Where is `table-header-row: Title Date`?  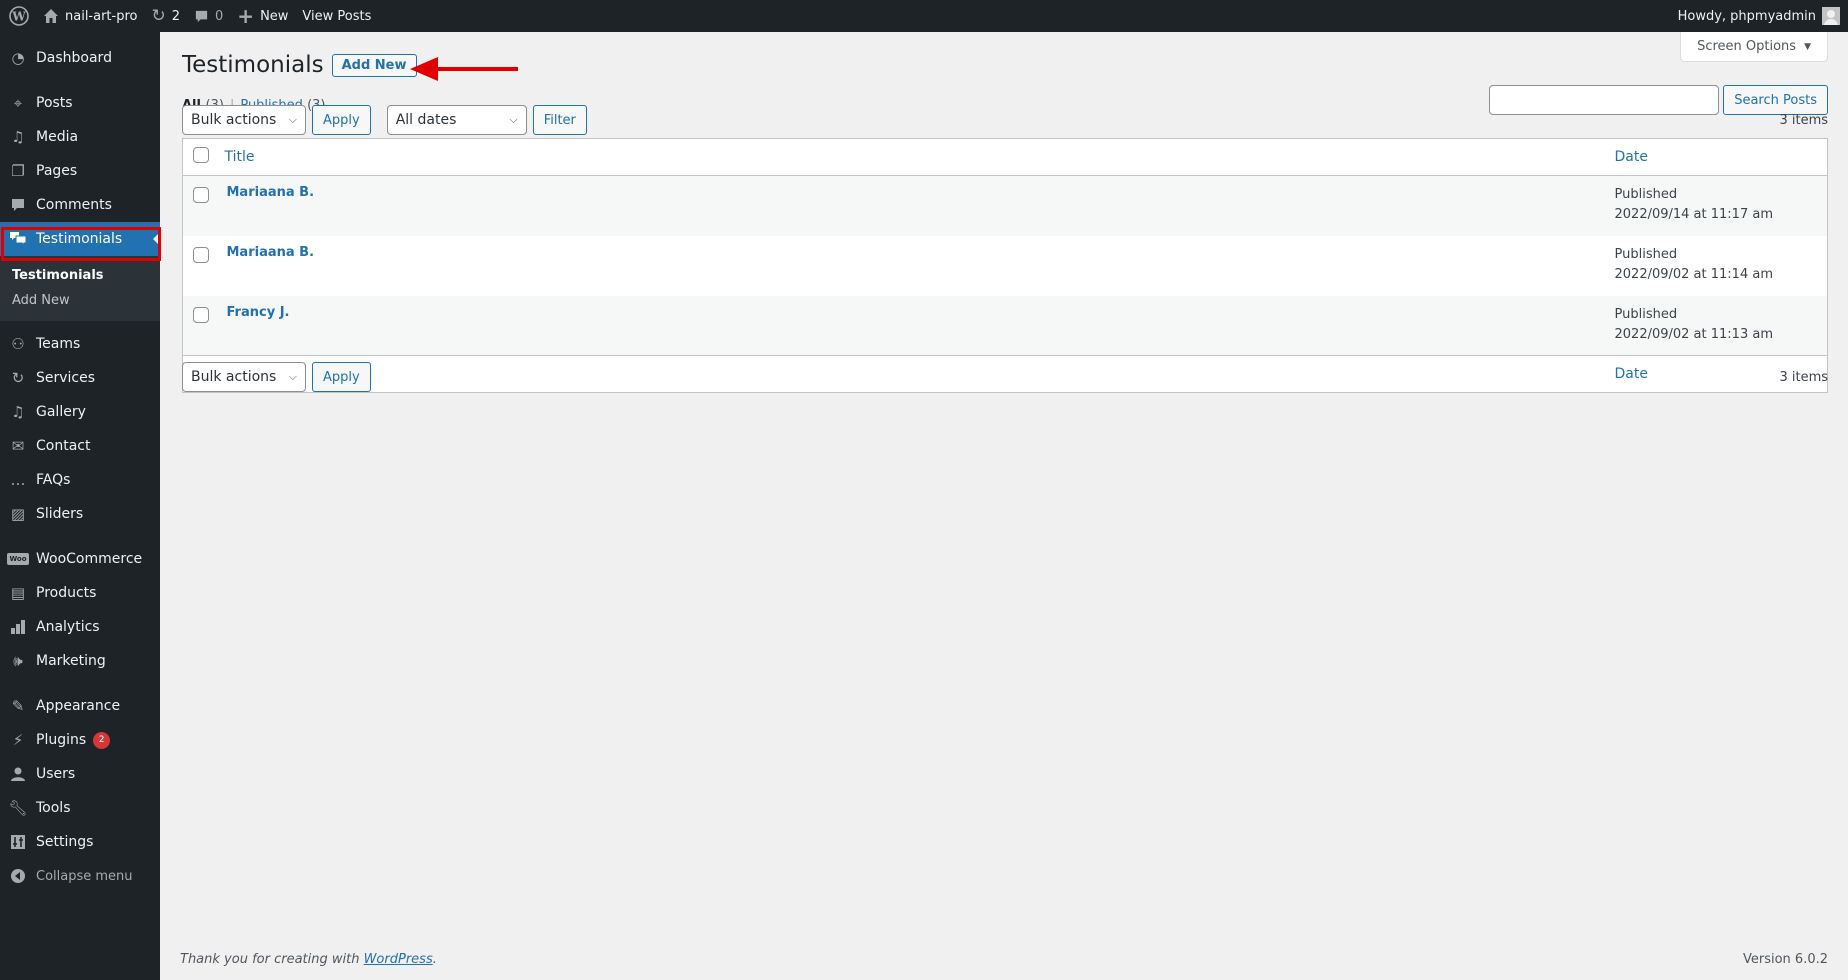
table-header-row: Title Date is located at coordinates (1005, 157).